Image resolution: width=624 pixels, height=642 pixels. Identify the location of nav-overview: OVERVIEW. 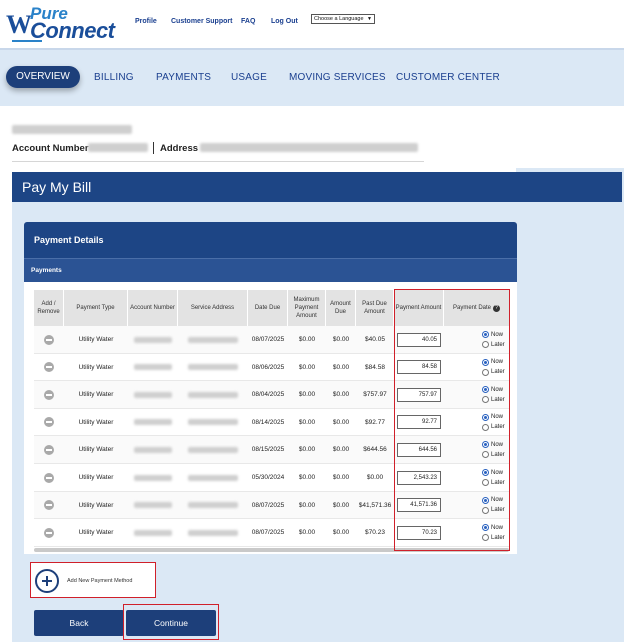
(43, 77).